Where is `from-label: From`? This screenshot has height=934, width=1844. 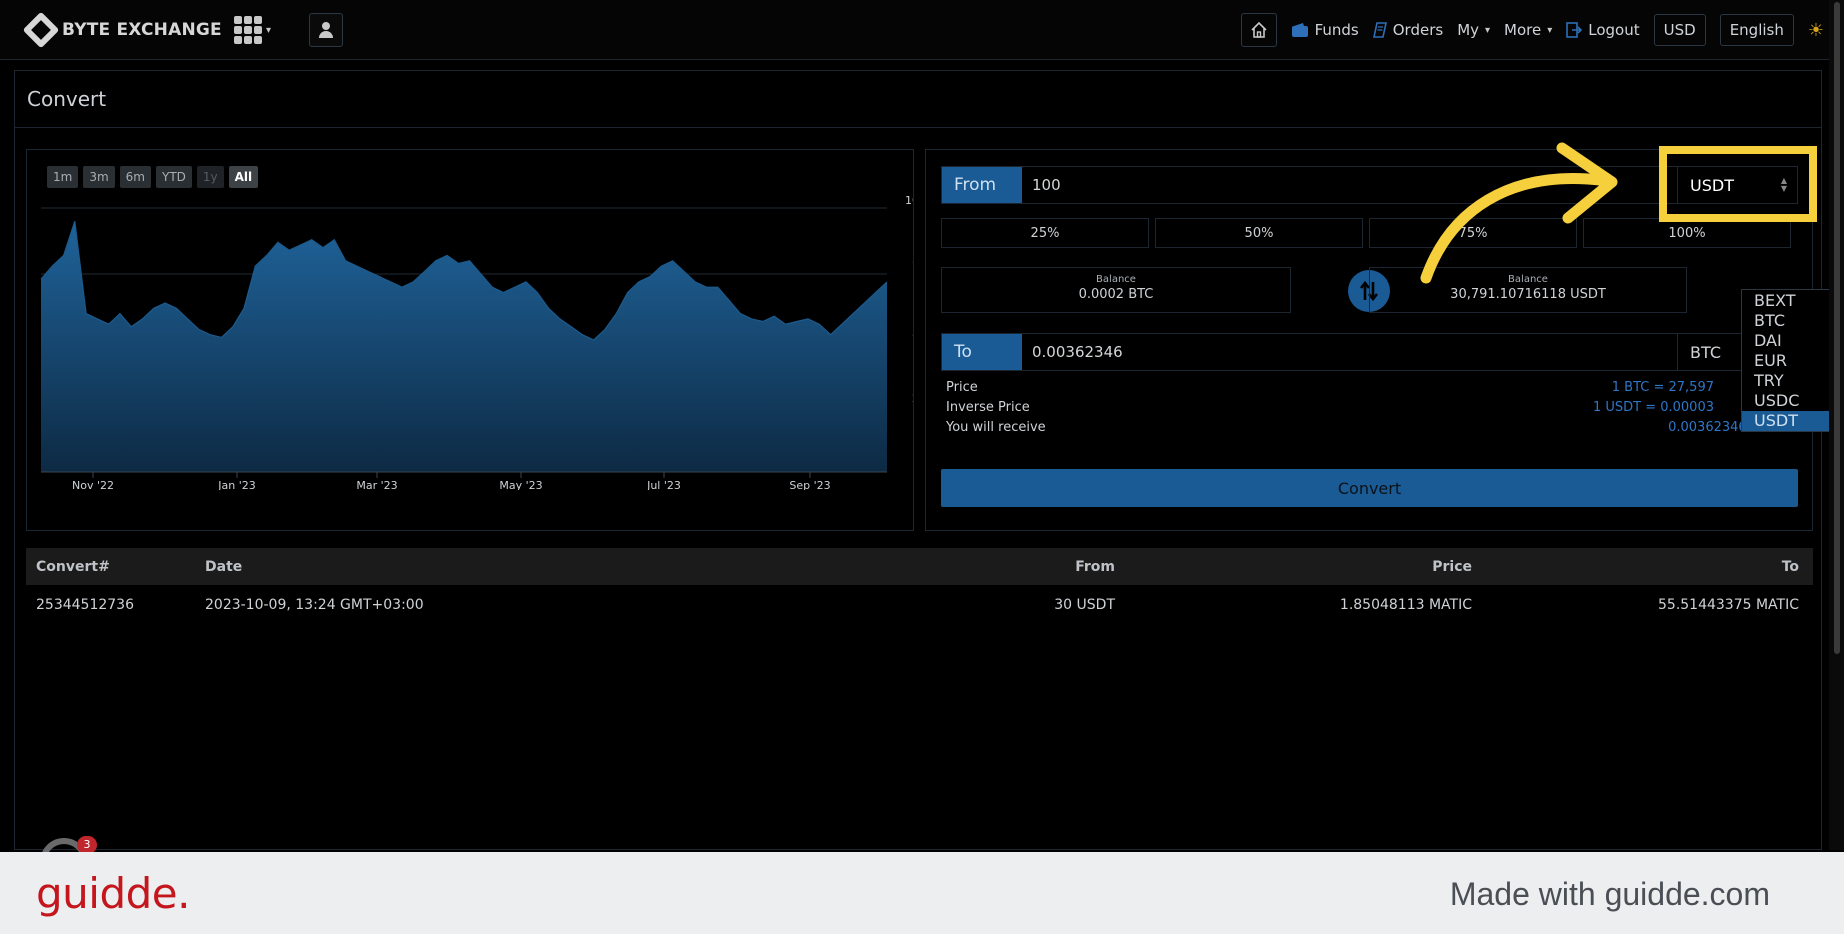
from-label: From is located at coordinates (982, 185).